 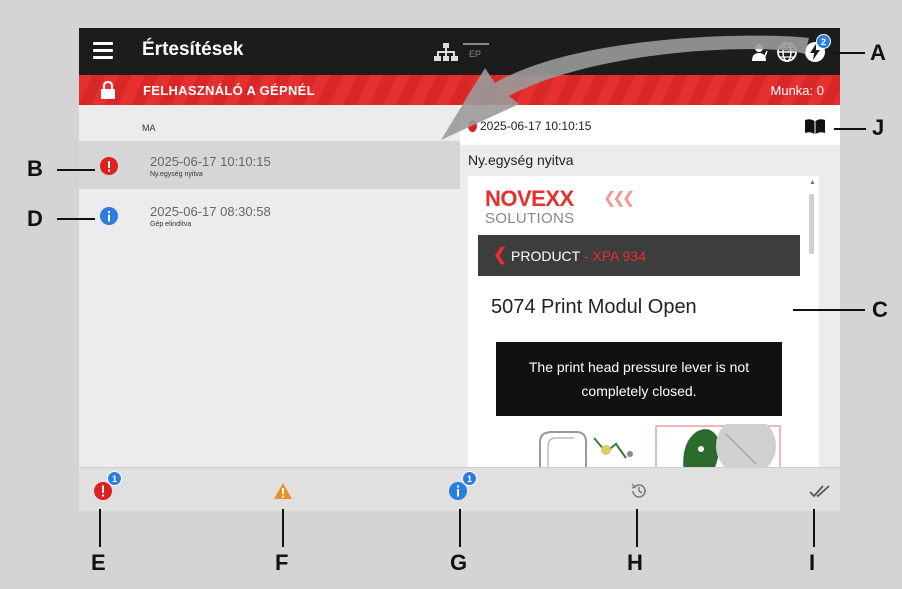 What do you see at coordinates (76, 170) in the screenshot?
I see `callout-b-line` at bounding box center [76, 170].